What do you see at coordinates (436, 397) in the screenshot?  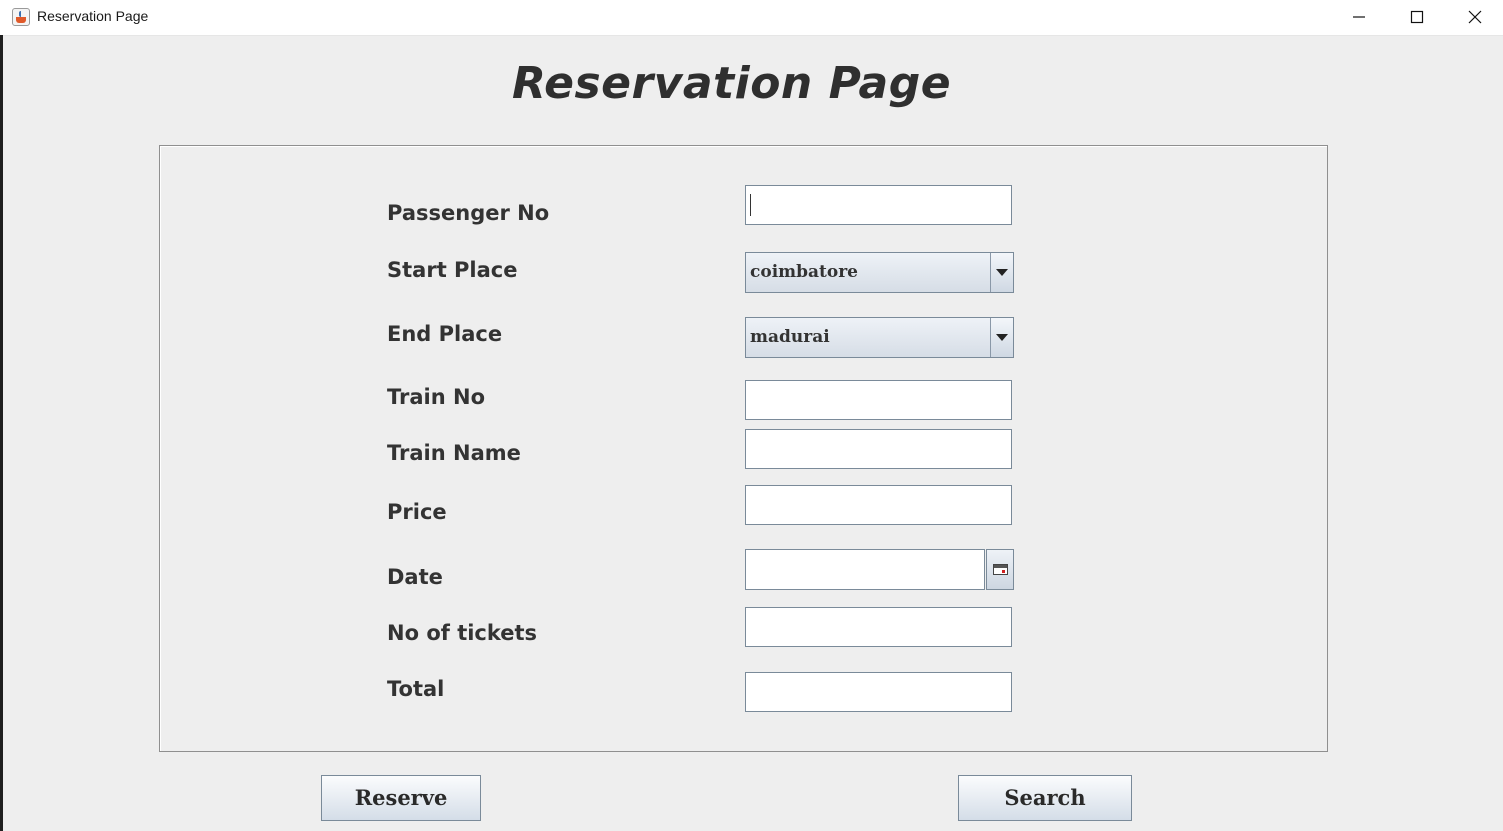 I see `train-no-label: Train No` at bounding box center [436, 397].